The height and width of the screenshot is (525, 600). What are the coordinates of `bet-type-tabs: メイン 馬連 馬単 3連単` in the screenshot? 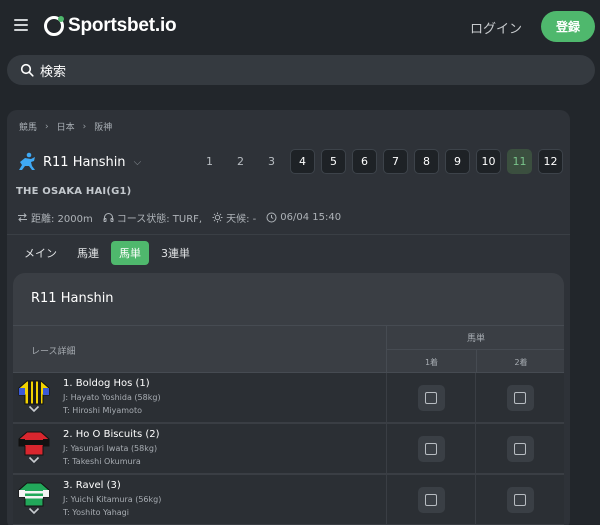 It's located at (107, 253).